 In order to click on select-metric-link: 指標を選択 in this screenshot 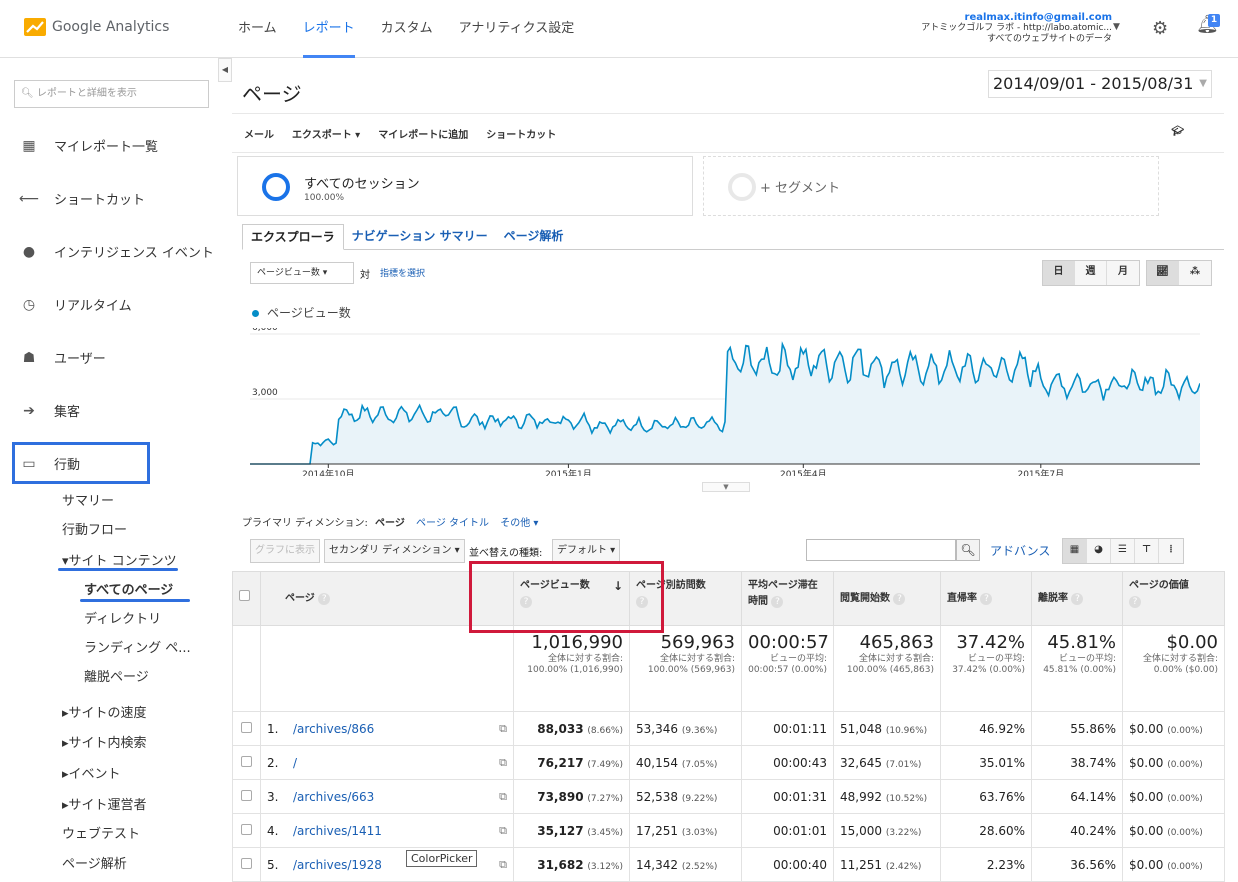, I will do `click(402, 272)`.